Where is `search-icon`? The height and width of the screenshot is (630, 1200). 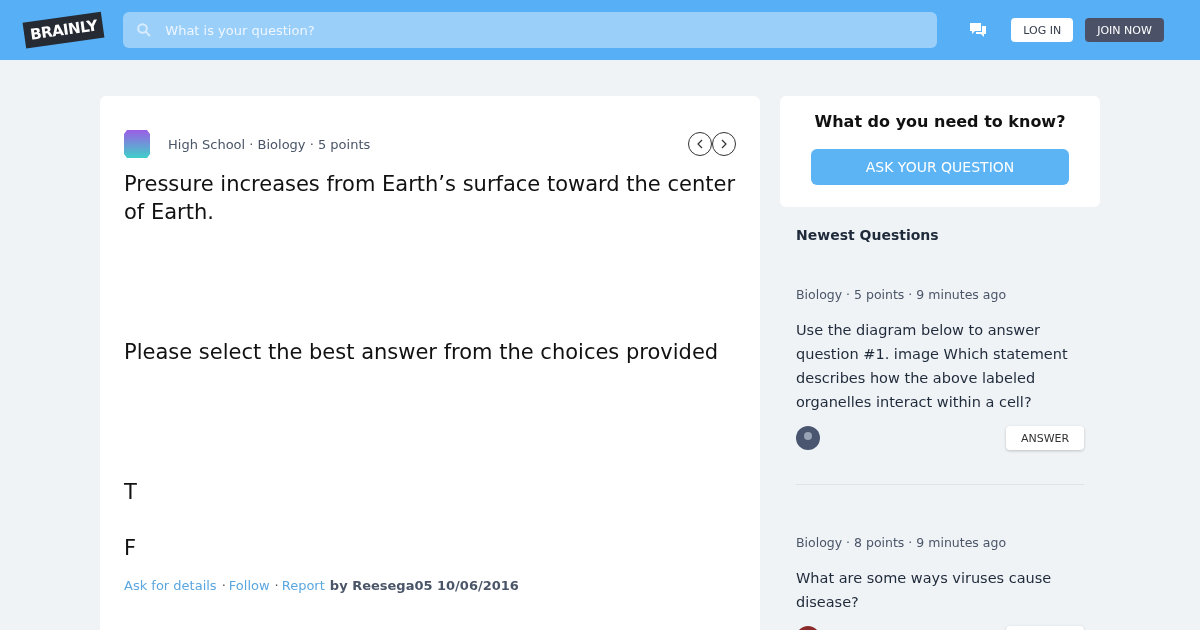 search-icon is located at coordinates (144, 30).